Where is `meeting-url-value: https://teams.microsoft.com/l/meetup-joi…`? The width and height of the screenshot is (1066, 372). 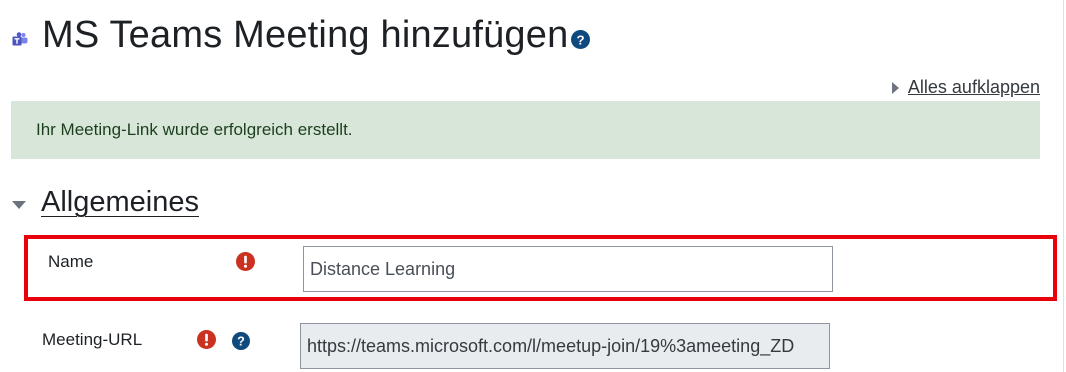 meeting-url-value: https://teams.microsoft.com/l/meetup-joi… is located at coordinates (551, 345).